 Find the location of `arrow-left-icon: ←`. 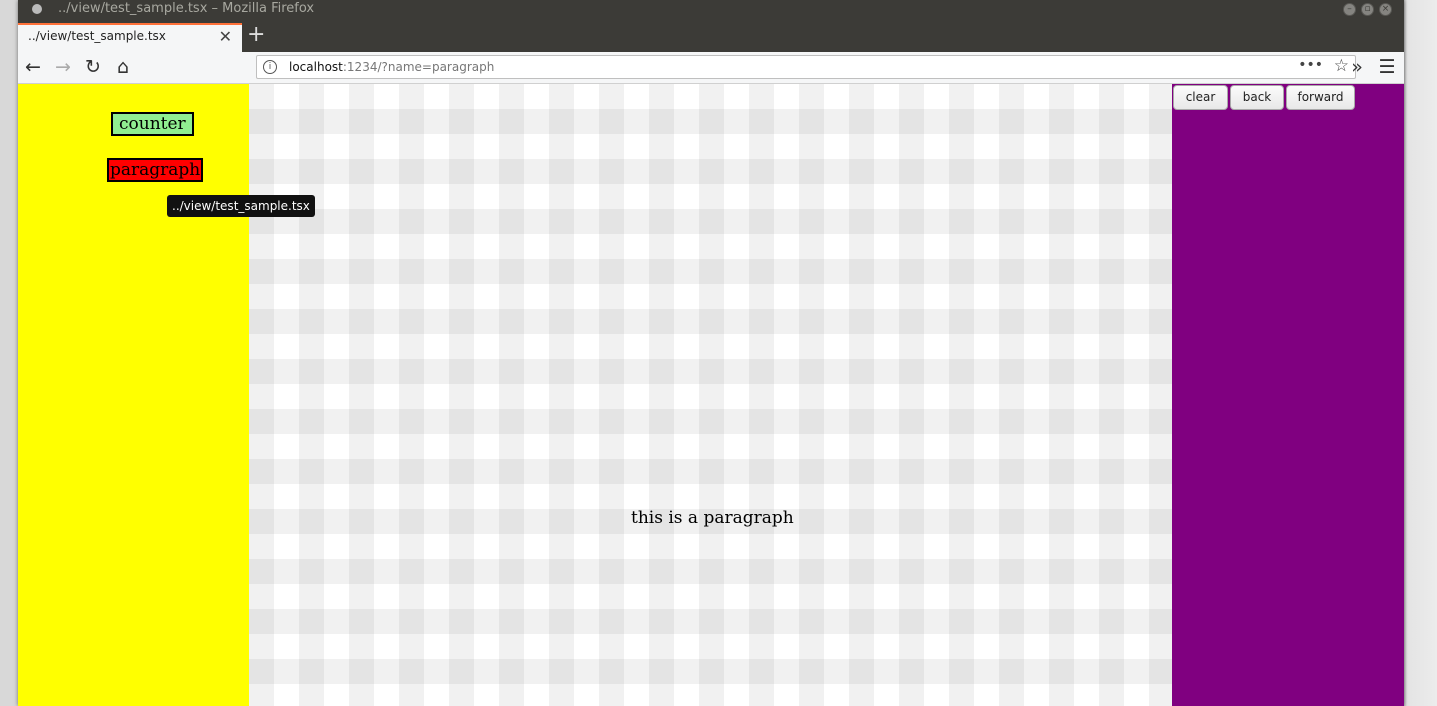

arrow-left-icon: ← is located at coordinates (33, 67).